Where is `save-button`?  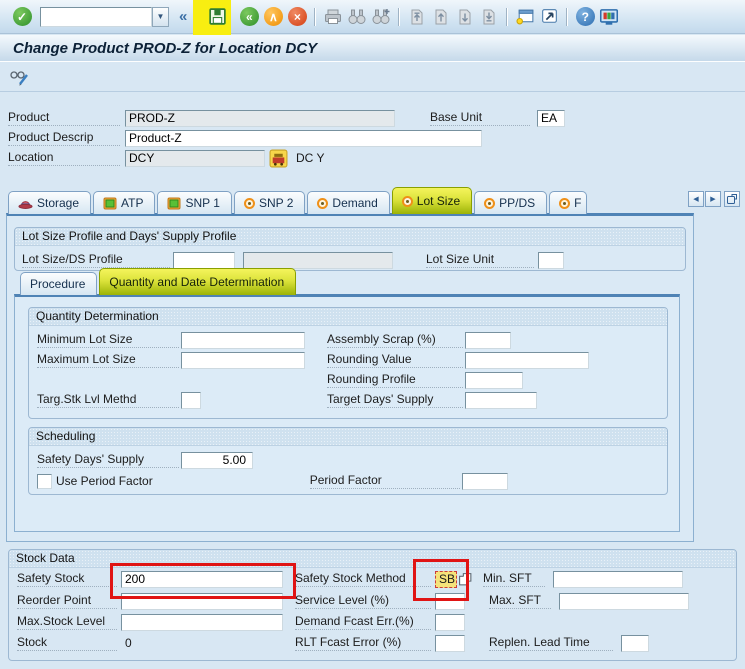
save-button is located at coordinates (217, 17).